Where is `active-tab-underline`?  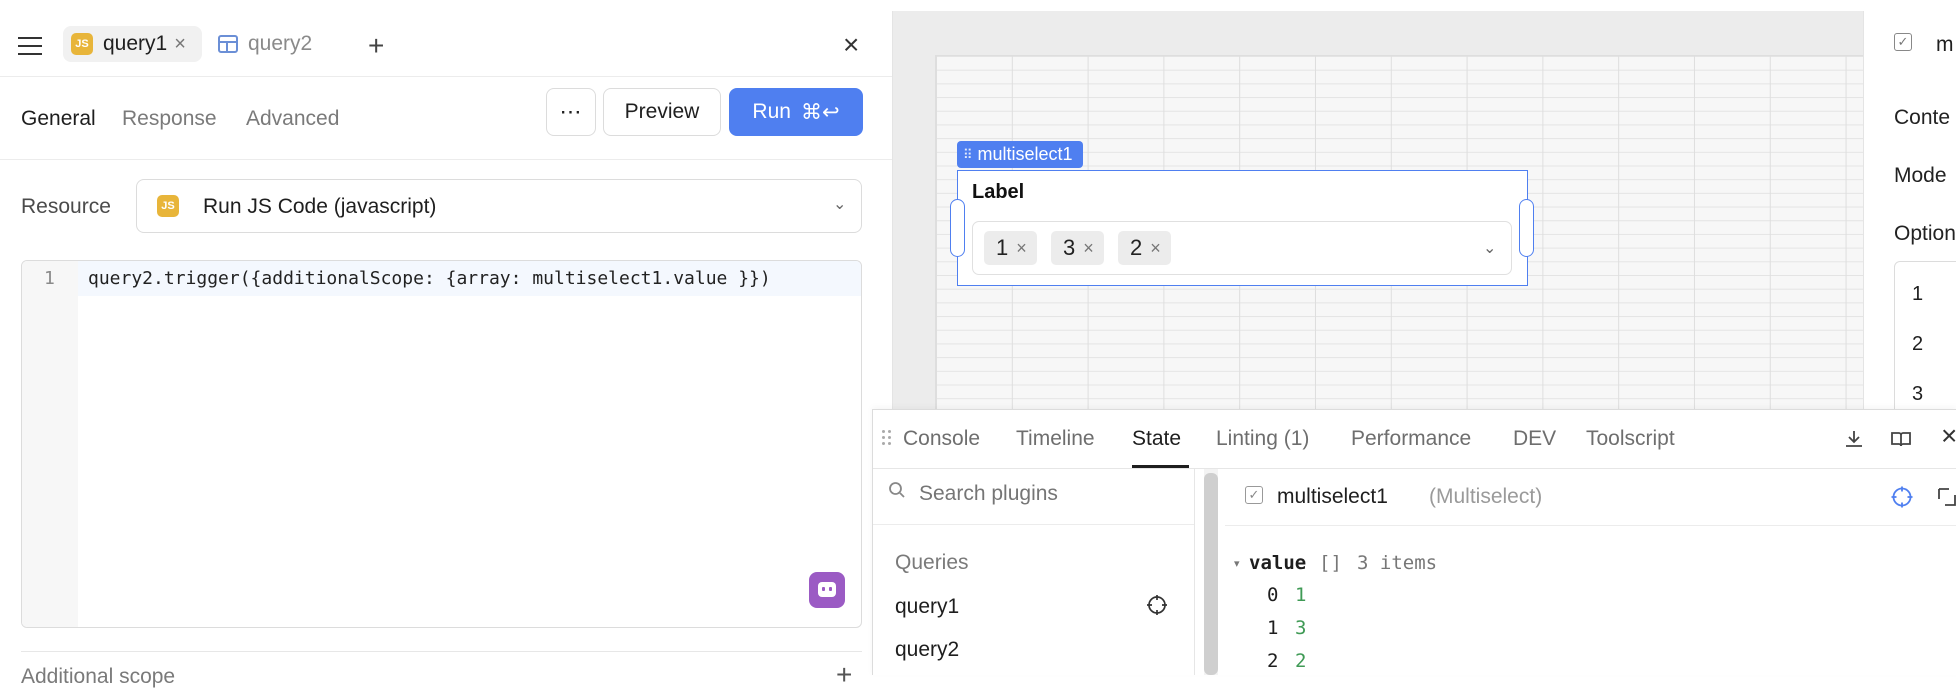
active-tab-underline is located at coordinates (1160, 466).